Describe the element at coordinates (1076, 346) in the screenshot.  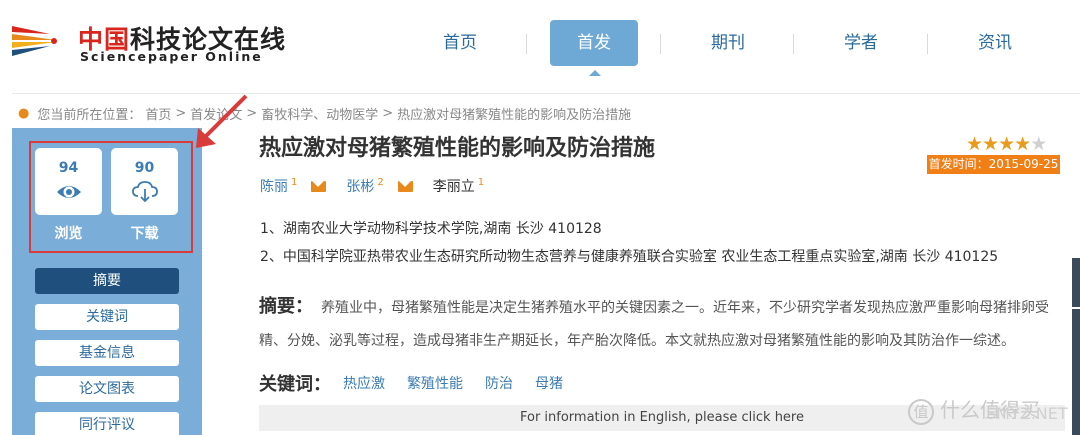
I see `floating-side-tab` at that location.